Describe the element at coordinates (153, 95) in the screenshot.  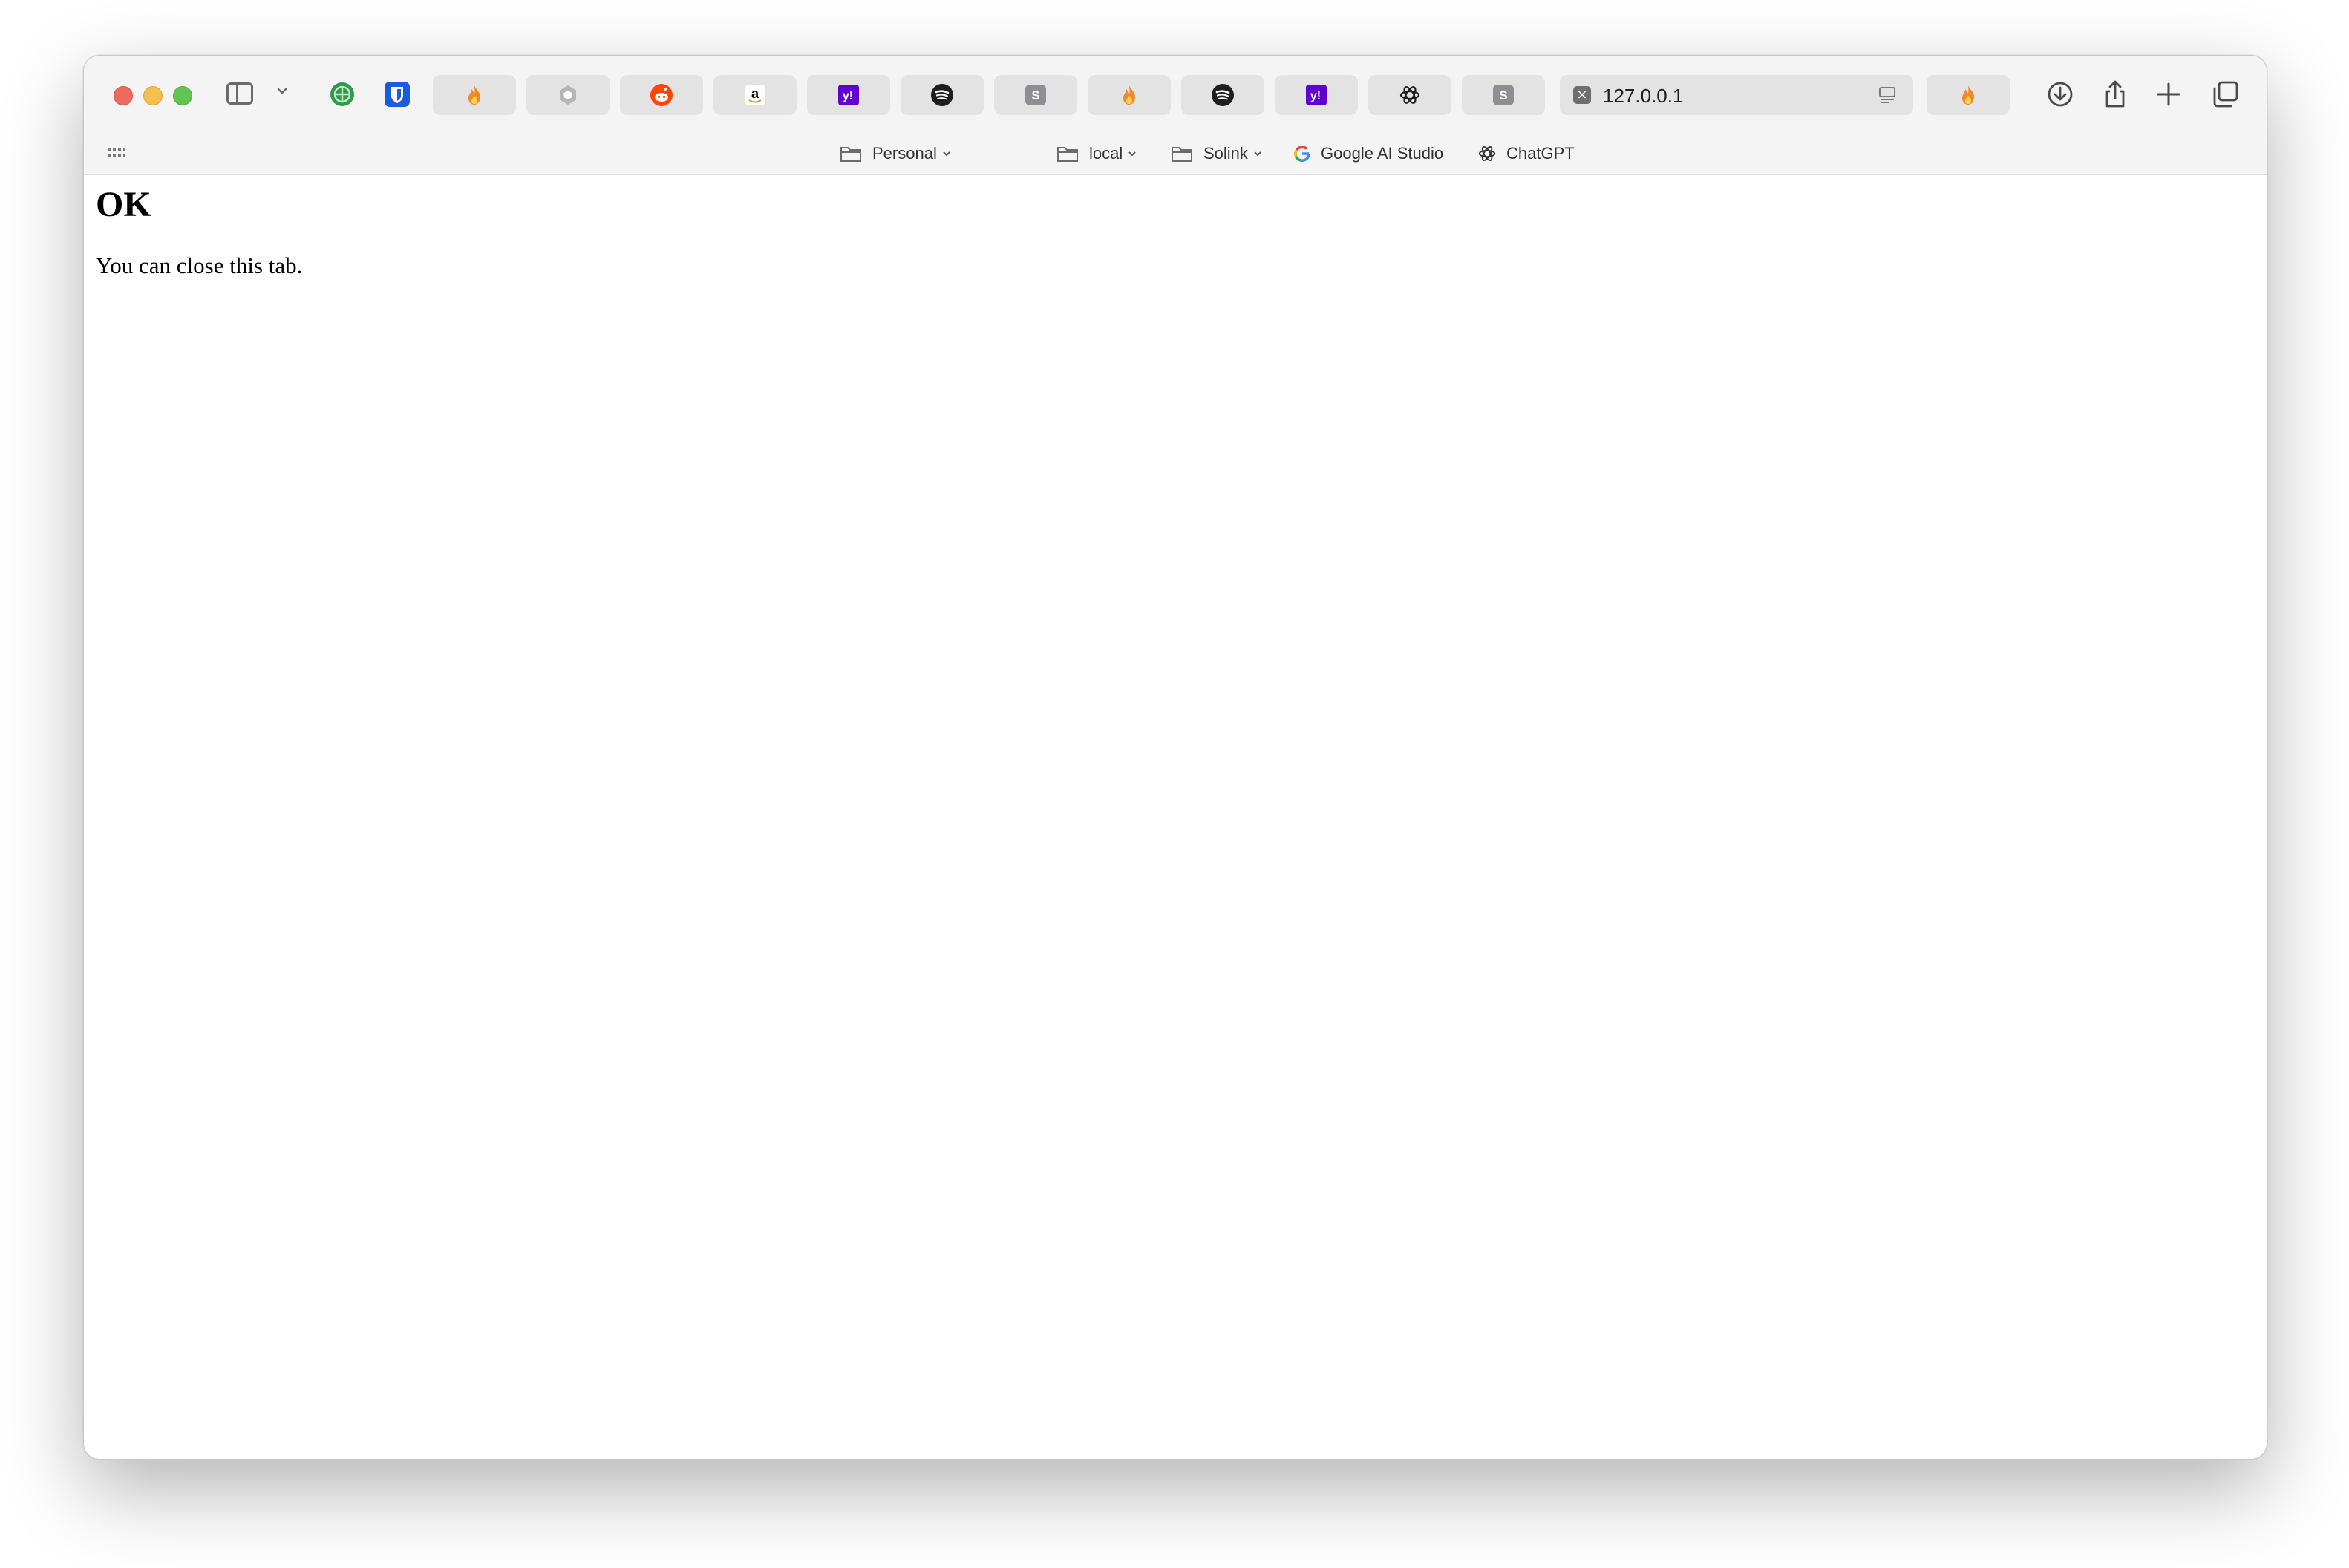
I see `minimize-window-button` at that location.